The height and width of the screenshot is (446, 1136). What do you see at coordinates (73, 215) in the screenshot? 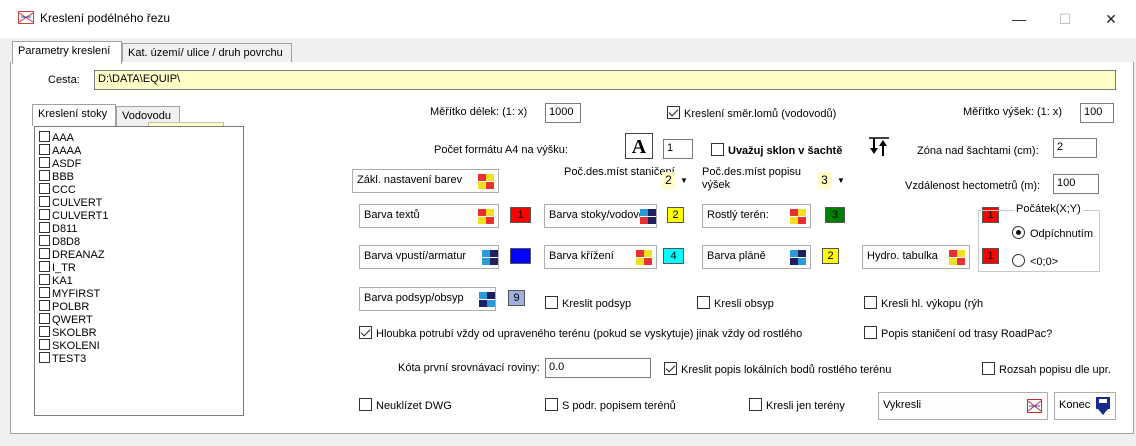
I see `list-item: CULVERT1` at bounding box center [73, 215].